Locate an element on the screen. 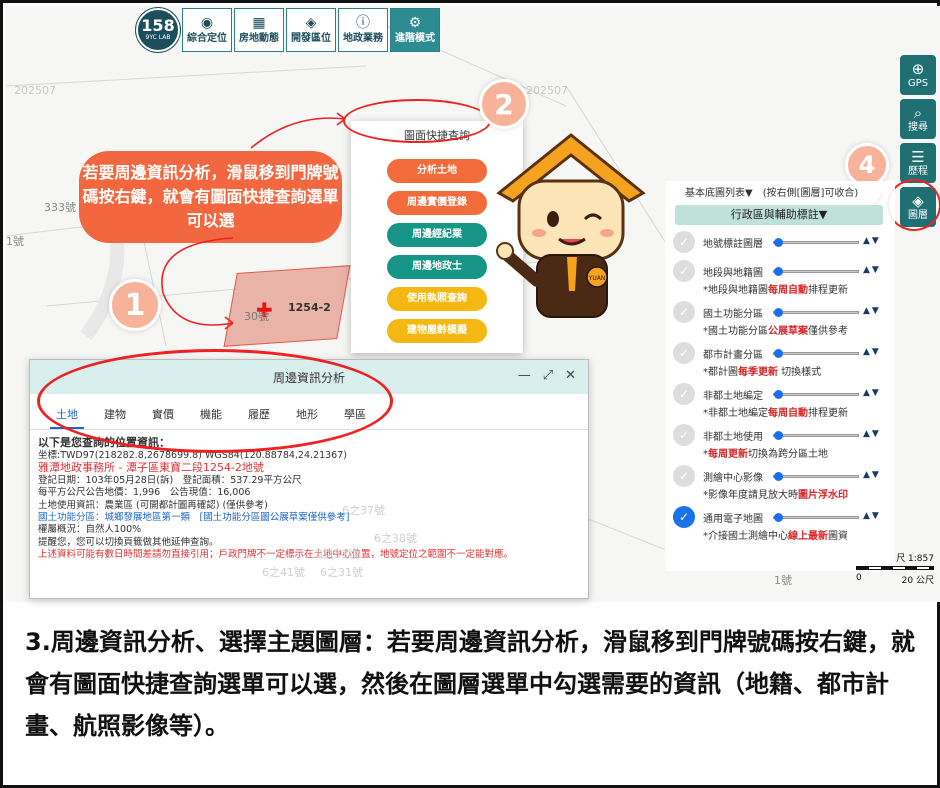  layer-row: ✓ 都市計畫分區 ▲▼ is located at coordinates (780, 353).